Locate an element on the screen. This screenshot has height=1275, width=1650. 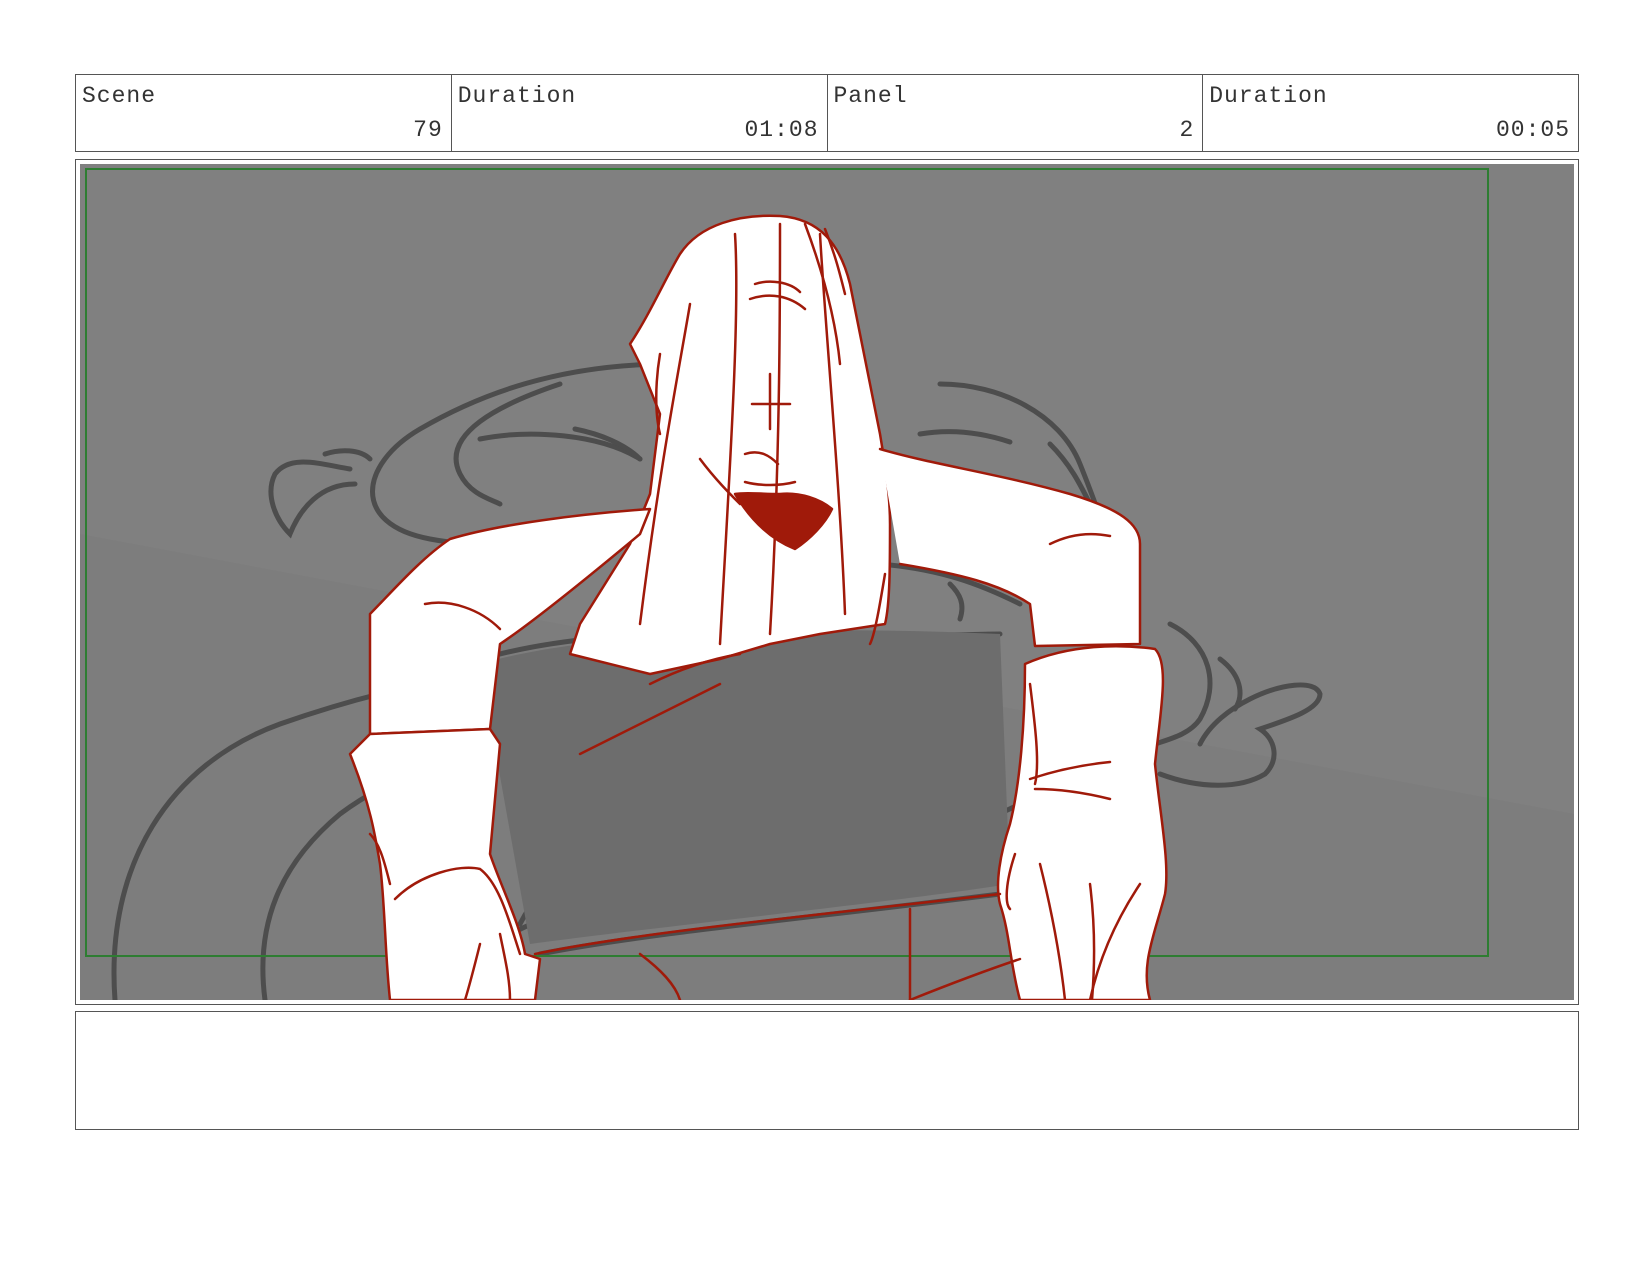
panel-cell: Panel 2 is located at coordinates (1016, 113).